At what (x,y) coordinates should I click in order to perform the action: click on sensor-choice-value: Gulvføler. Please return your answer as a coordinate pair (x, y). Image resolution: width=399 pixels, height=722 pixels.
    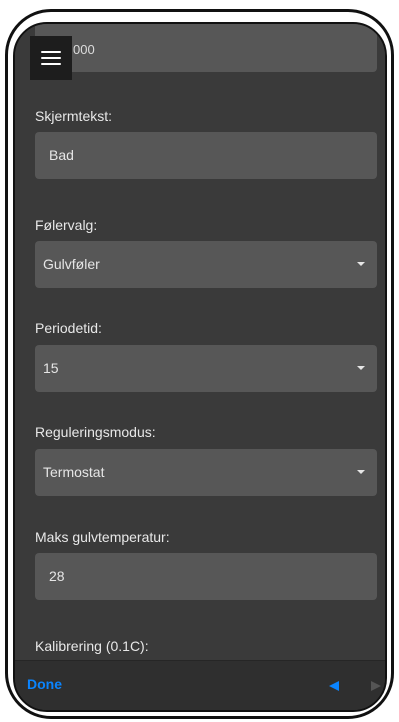
    Looking at the image, I should click on (71, 264).